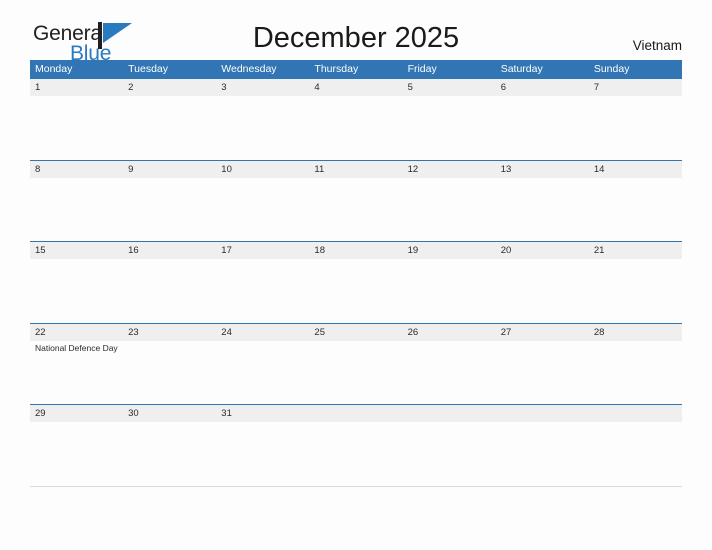 Image resolution: width=712 pixels, height=550 pixels. Describe the element at coordinates (262, 282) in the screenshot. I see `day-cell: 17` at that location.